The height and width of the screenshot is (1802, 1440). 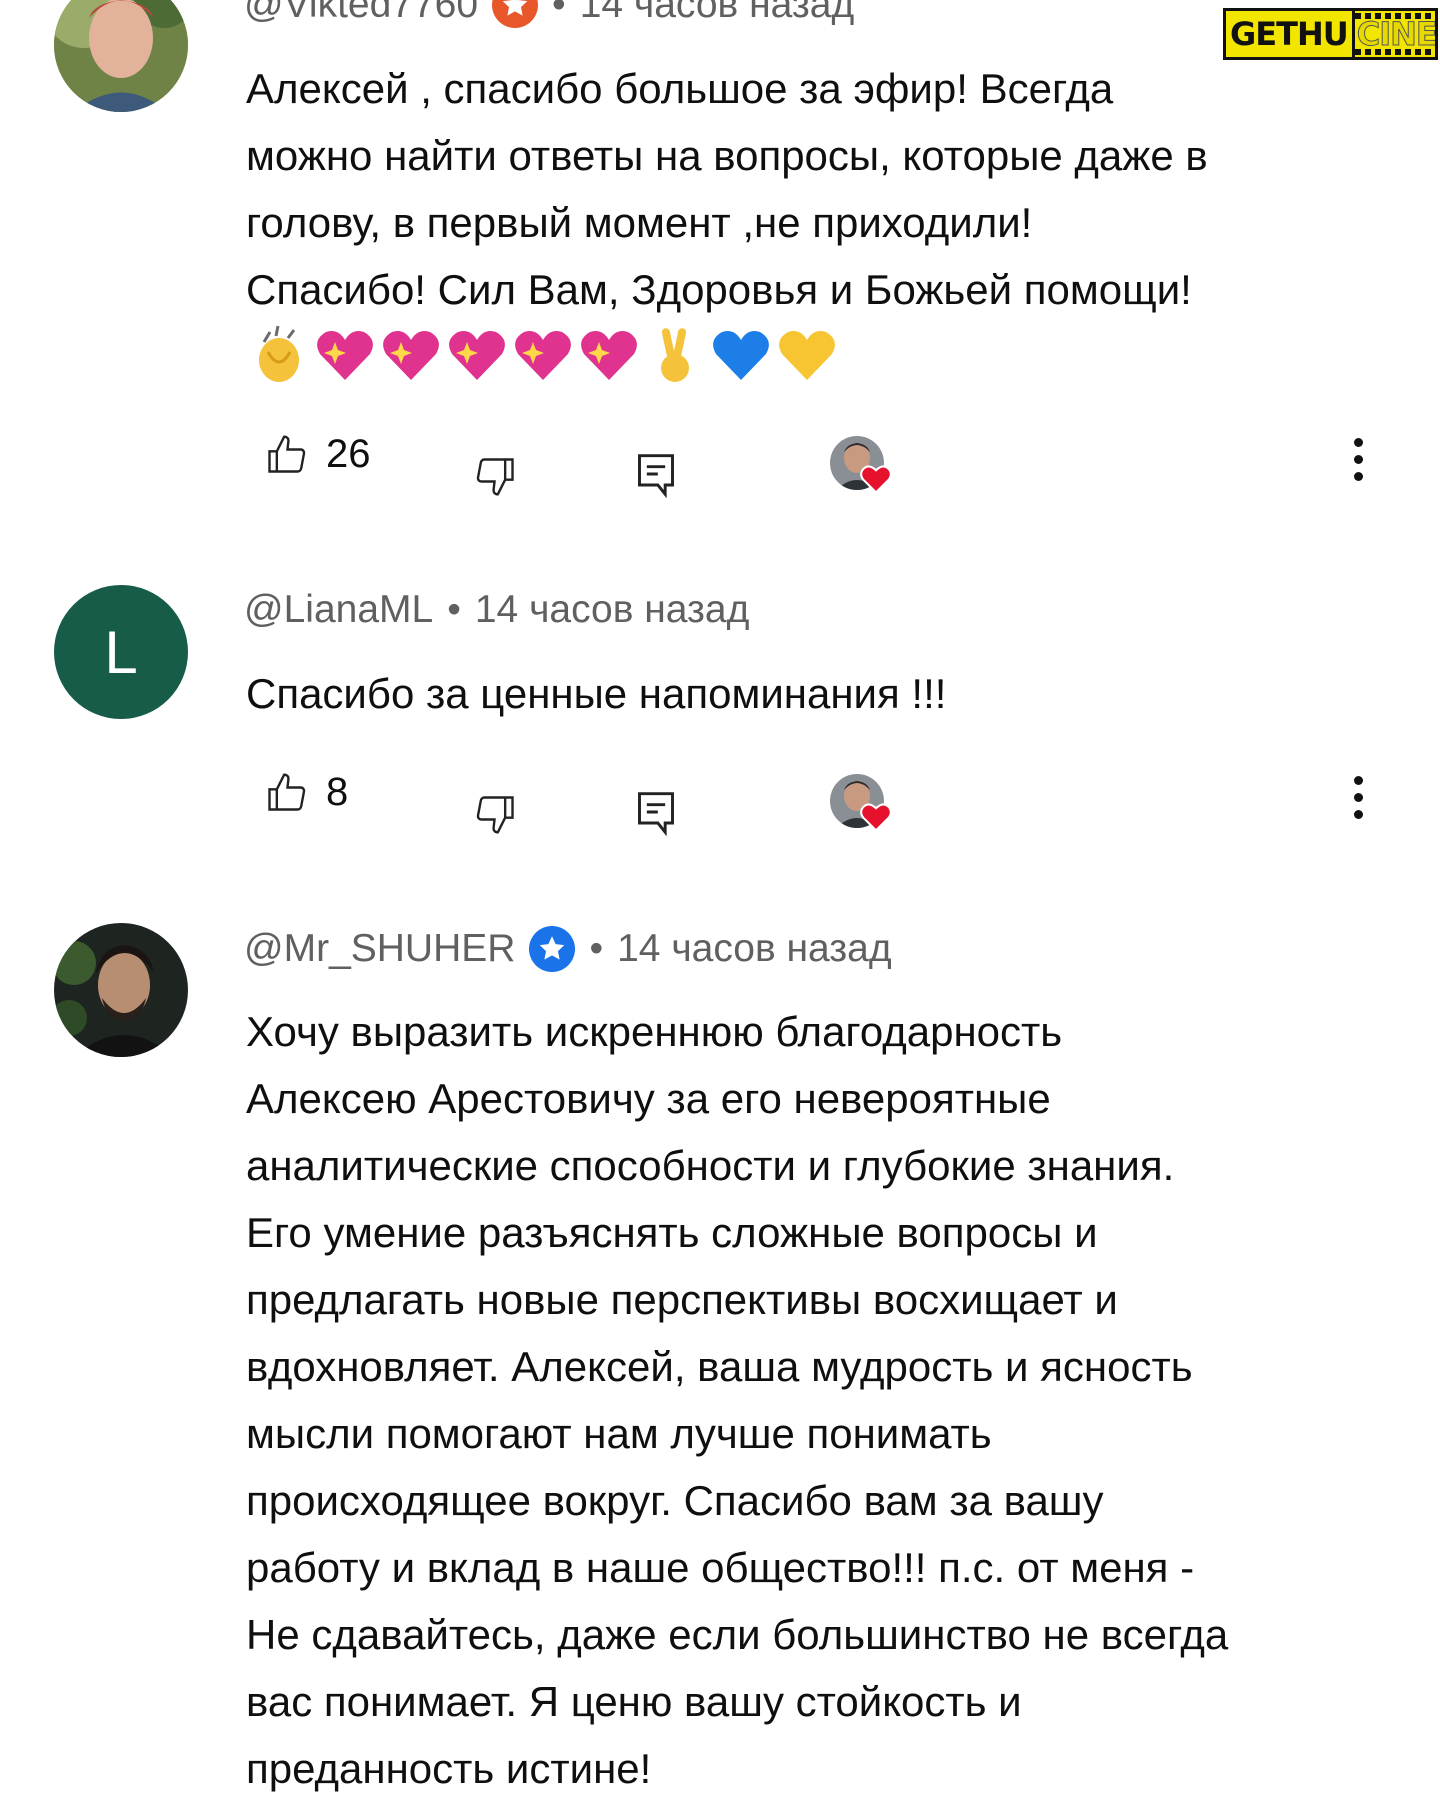 I want to click on clapping-hands-icon, so click(x=279, y=353).